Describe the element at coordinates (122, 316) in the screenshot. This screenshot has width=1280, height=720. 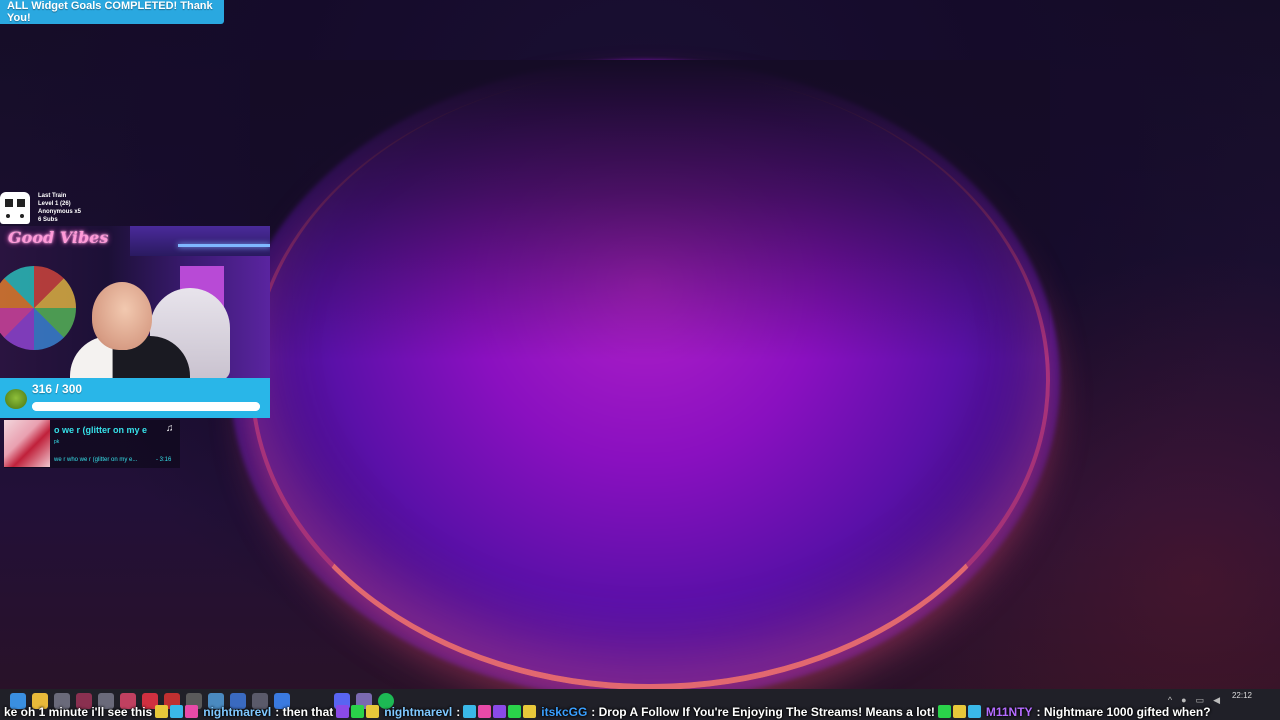
I see `webcam-streamer-head` at that location.